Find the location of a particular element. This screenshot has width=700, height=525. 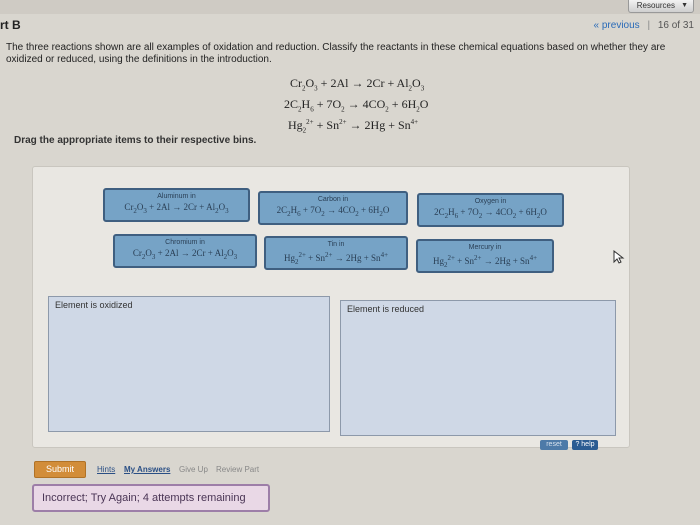

equation-2: 2C2H6 + 7O2 → 4CO2 + 6H2O is located at coordinates (356, 105).